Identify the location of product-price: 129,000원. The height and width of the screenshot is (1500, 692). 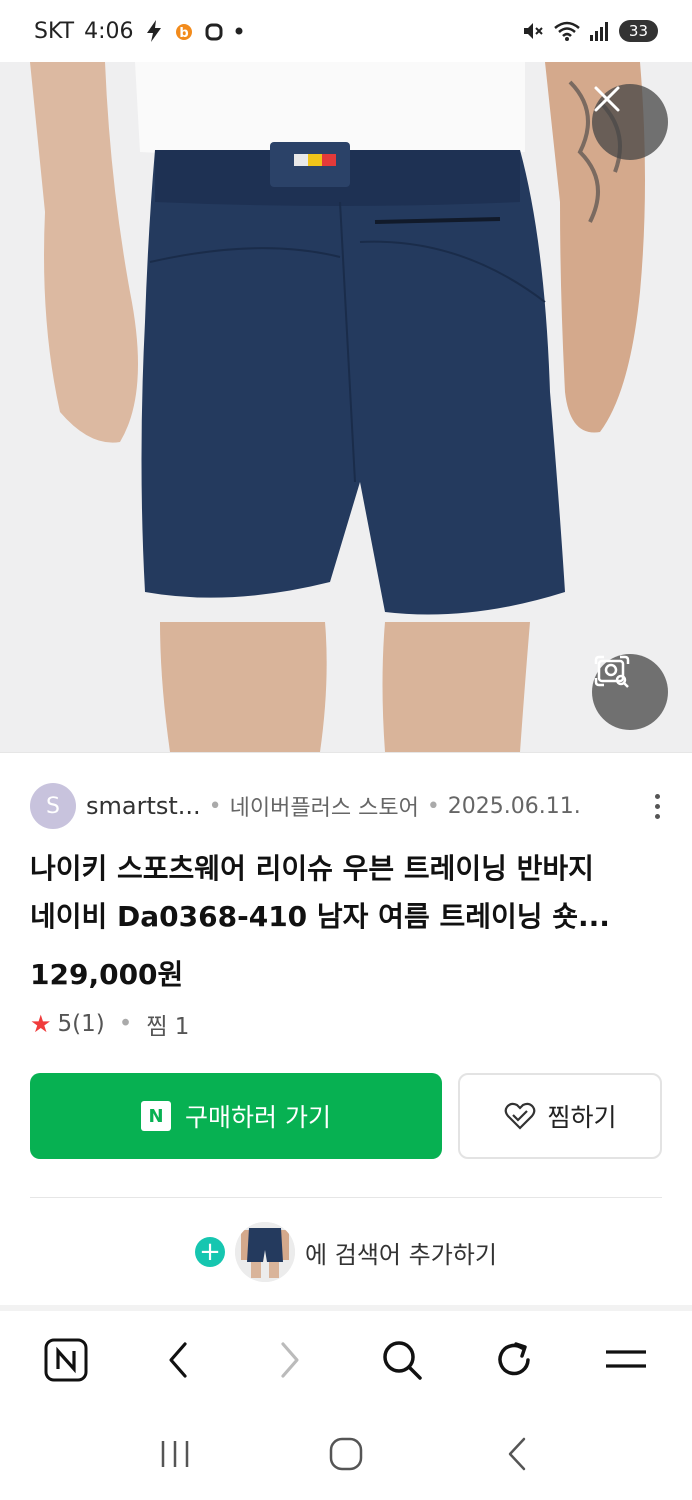
(107, 974).